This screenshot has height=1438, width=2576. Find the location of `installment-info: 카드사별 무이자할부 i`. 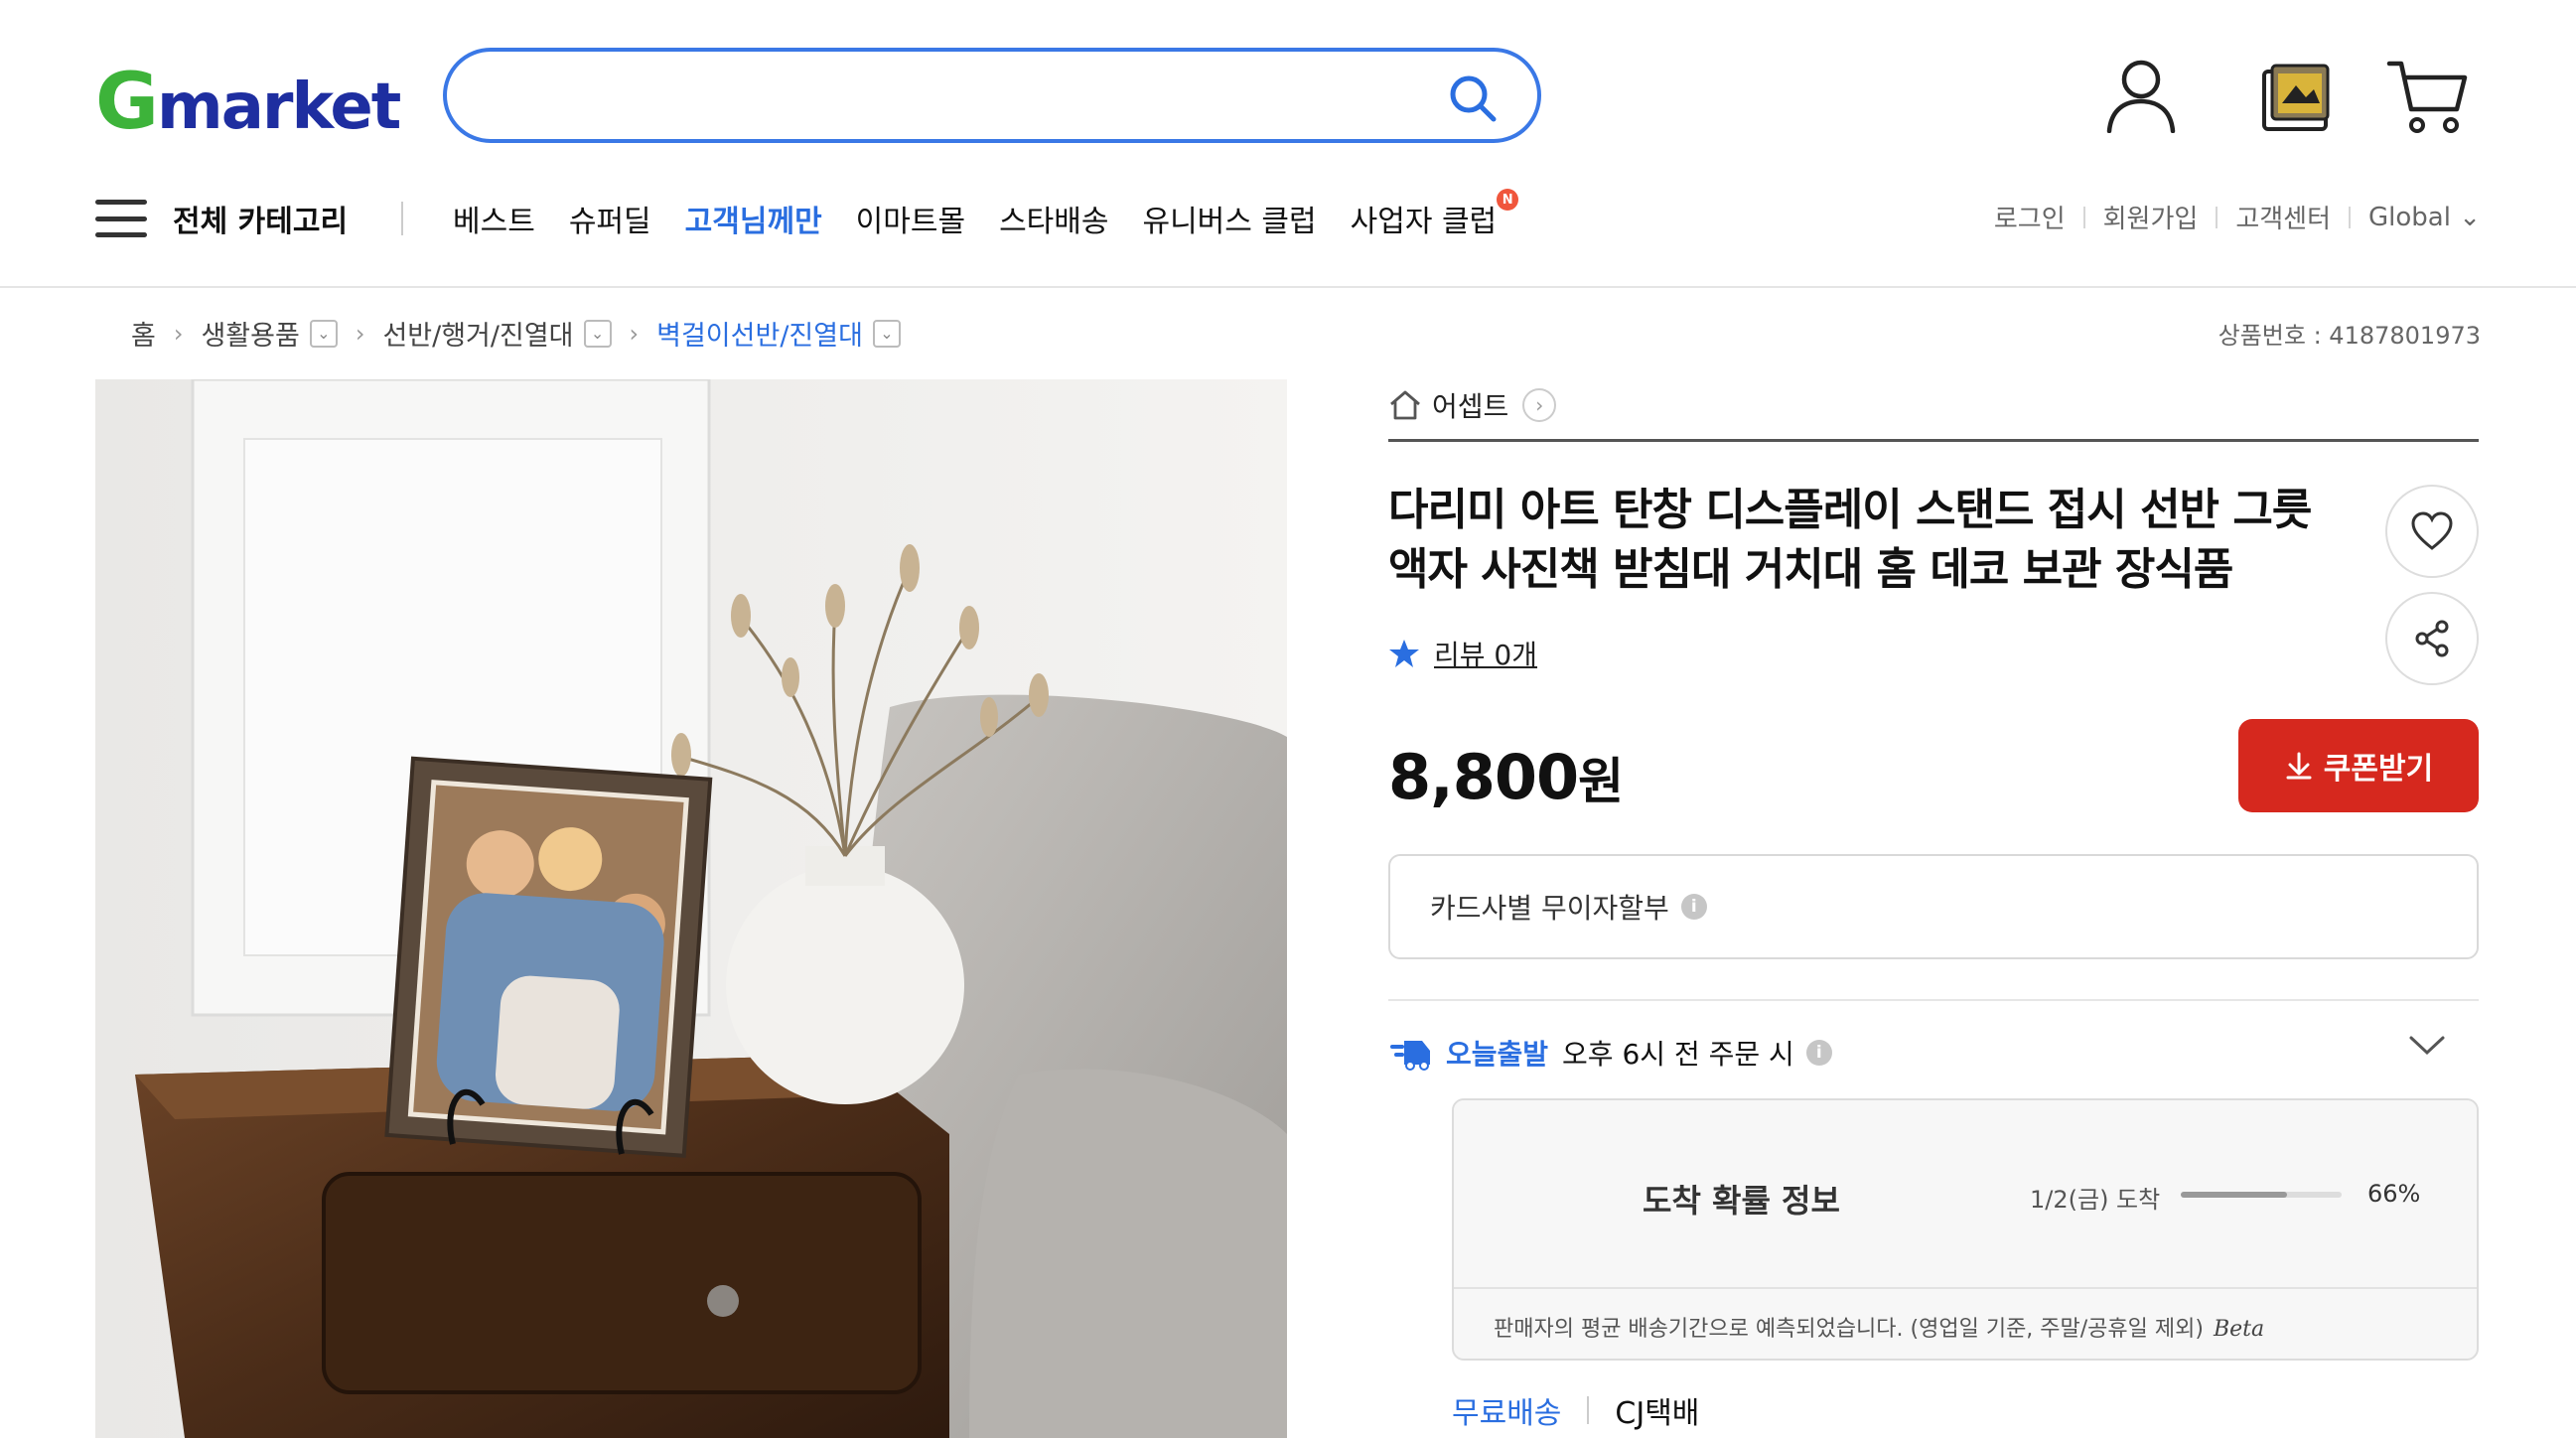

installment-info: 카드사별 무이자할부 i is located at coordinates (1933, 906).